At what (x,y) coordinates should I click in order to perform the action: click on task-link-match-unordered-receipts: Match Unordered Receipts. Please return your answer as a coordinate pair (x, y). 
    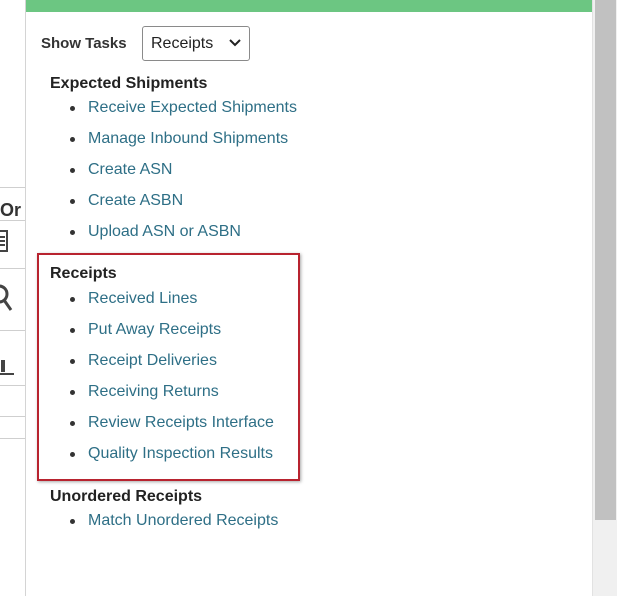
    Looking at the image, I should click on (183, 520).